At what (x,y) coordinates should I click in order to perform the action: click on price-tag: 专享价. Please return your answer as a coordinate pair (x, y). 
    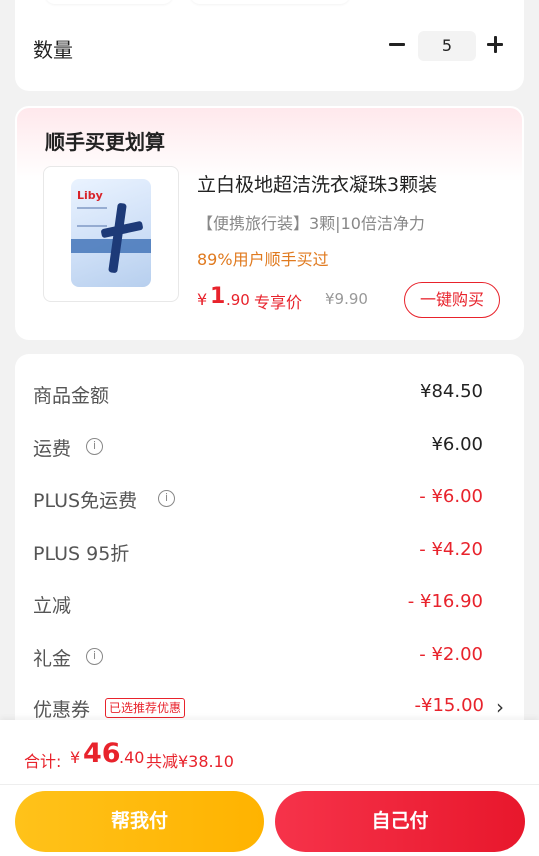
    Looking at the image, I should click on (278, 302).